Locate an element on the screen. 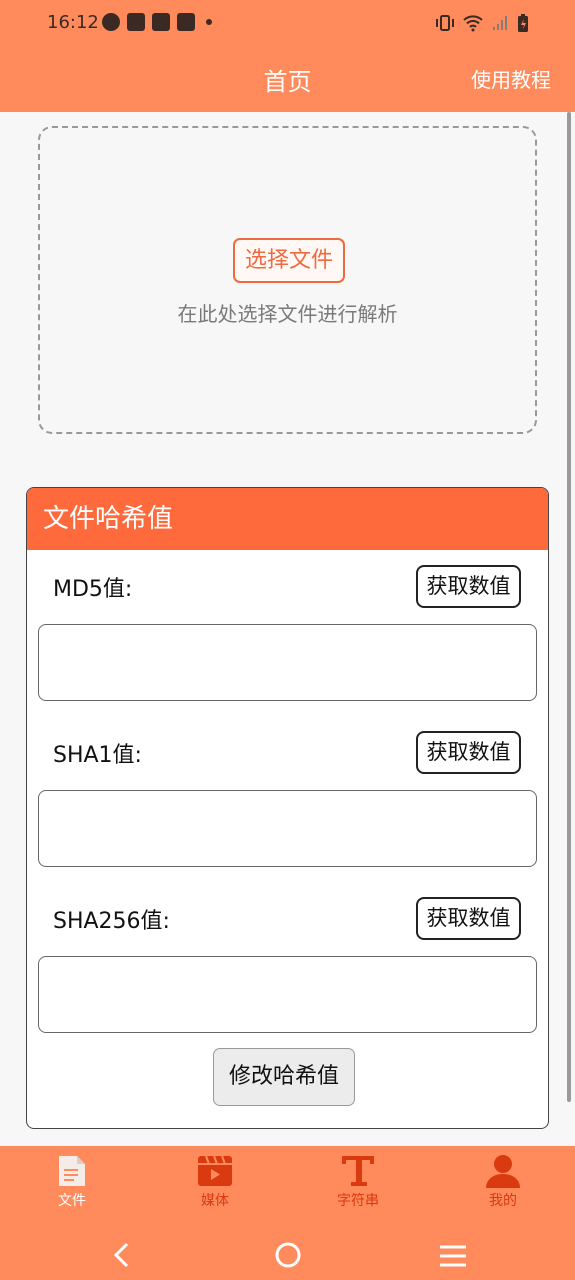 Image resolution: width=575 pixels, height=1280 pixels. wifi-icon is located at coordinates (473, 23).